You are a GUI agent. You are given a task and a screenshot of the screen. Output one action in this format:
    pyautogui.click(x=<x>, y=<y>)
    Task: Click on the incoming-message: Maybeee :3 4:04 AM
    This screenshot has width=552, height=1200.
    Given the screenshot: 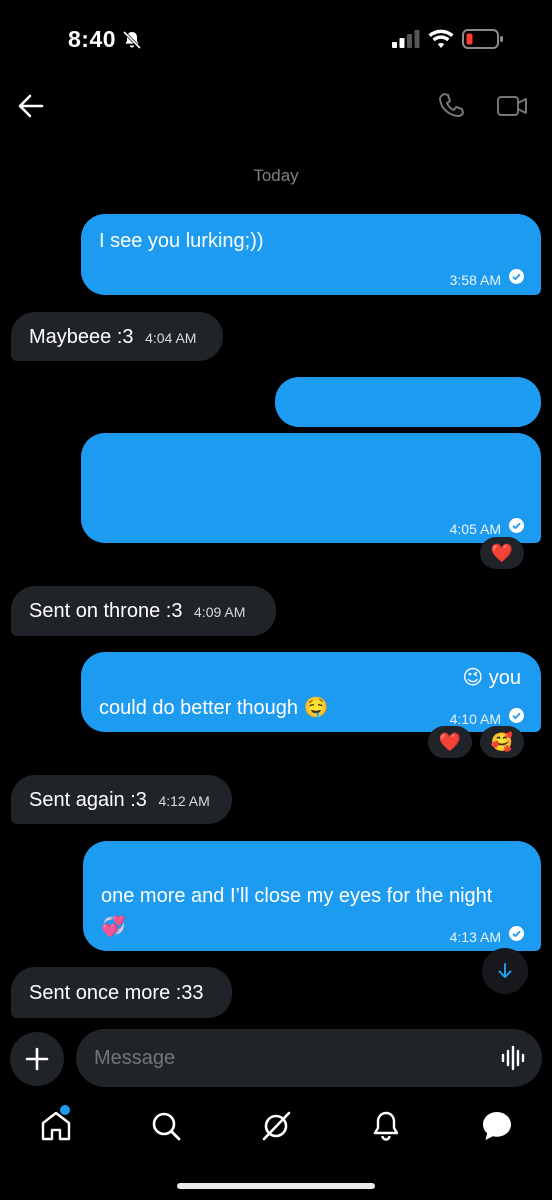 What is the action you would take?
    pyautogui.click(x=117, y=336)
    